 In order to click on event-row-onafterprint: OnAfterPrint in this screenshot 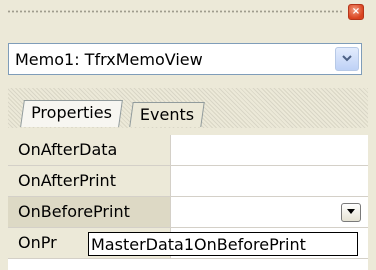, I will do `click(188, 181)`.